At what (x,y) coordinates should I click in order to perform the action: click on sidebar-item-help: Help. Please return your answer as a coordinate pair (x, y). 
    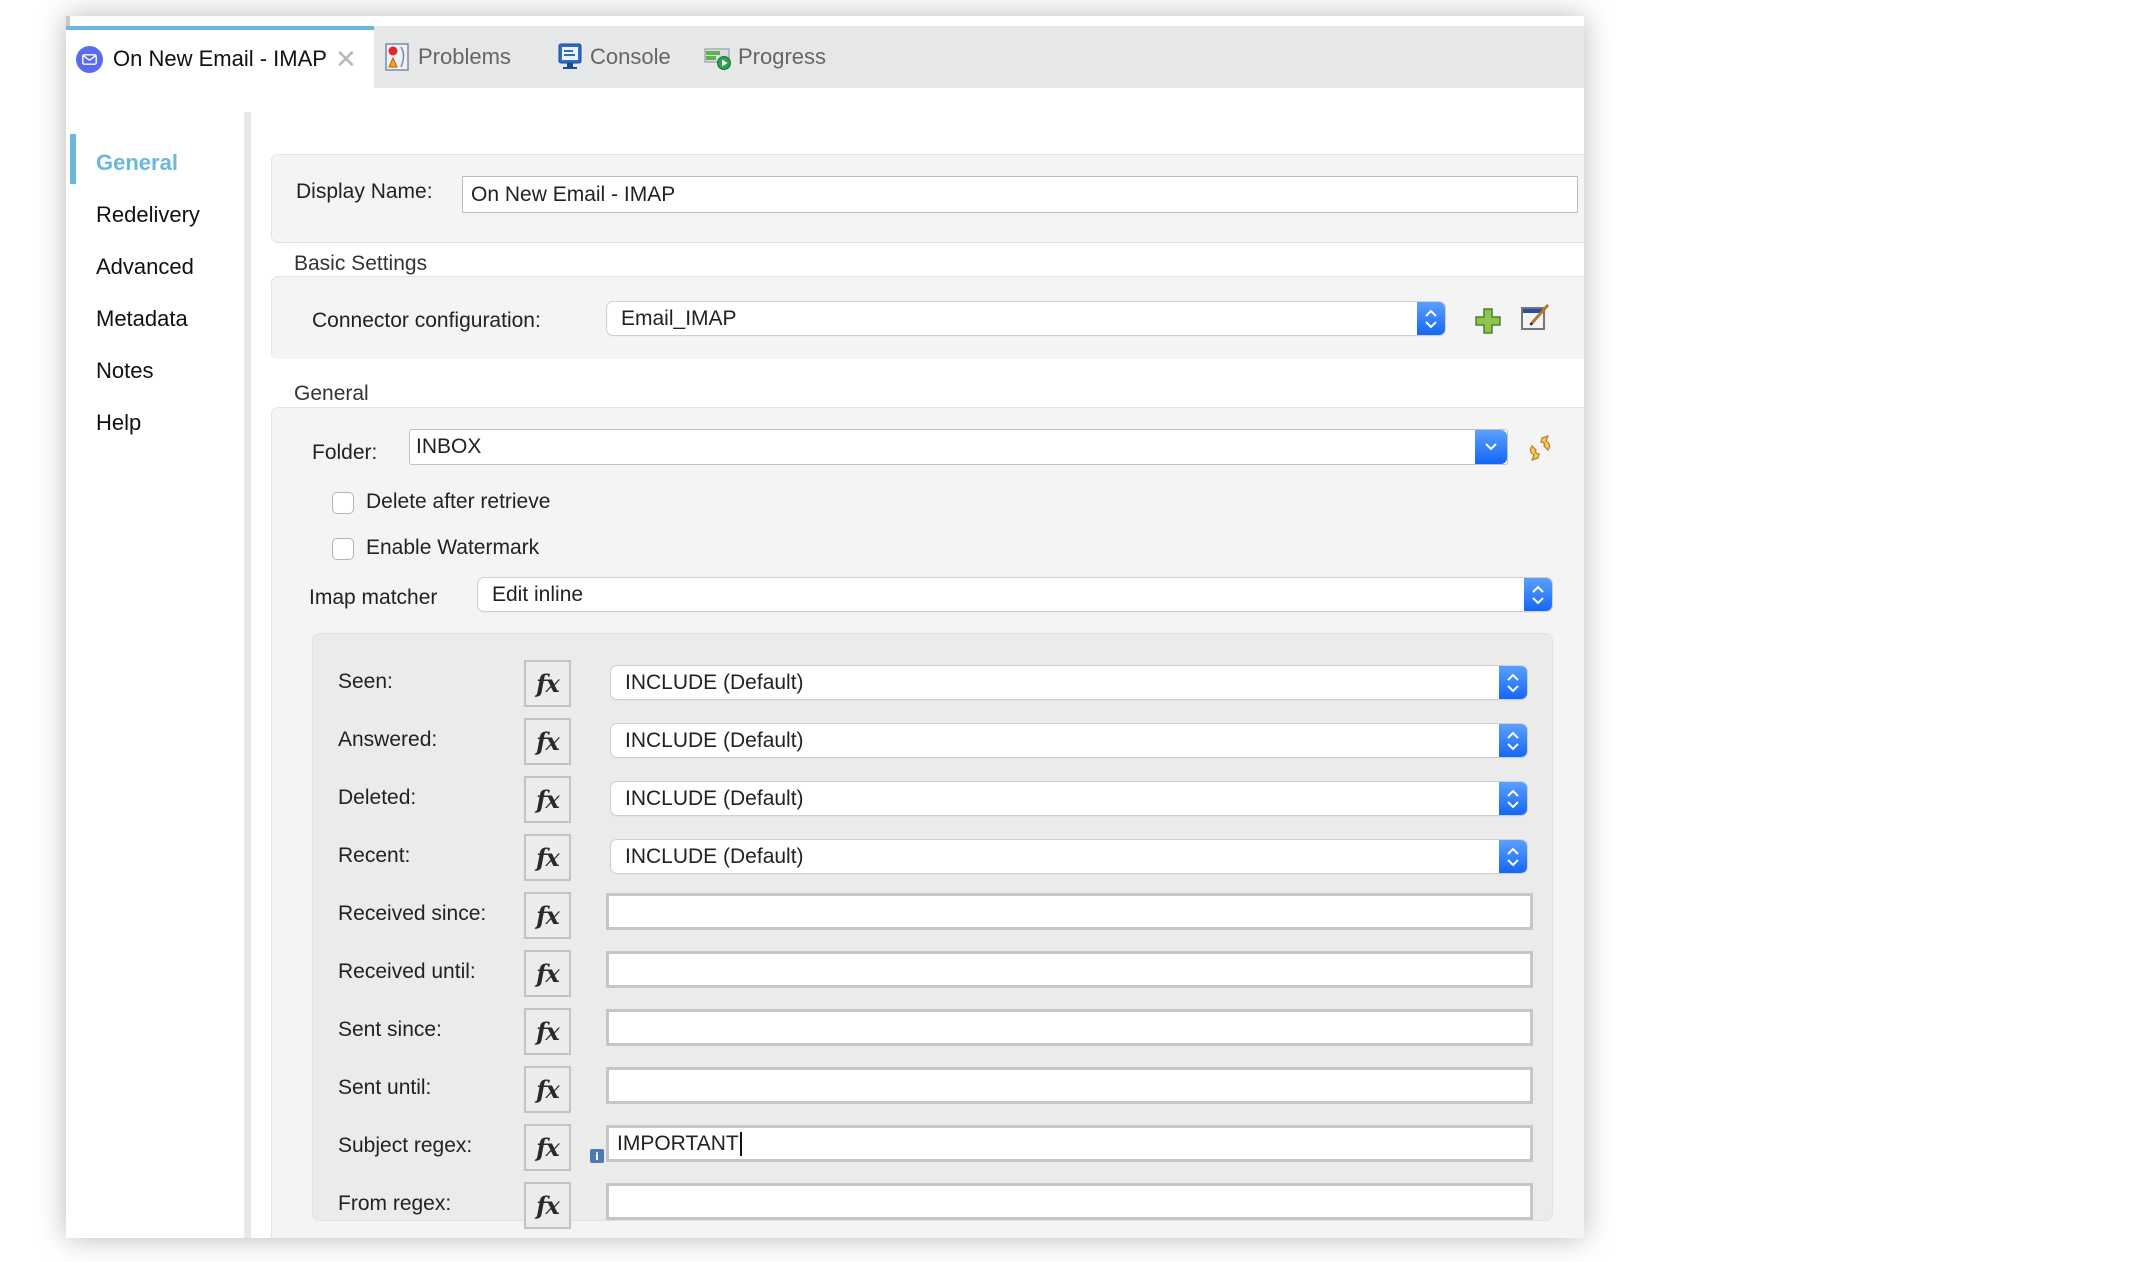
    Looking at the image, I should click on (118, 423).